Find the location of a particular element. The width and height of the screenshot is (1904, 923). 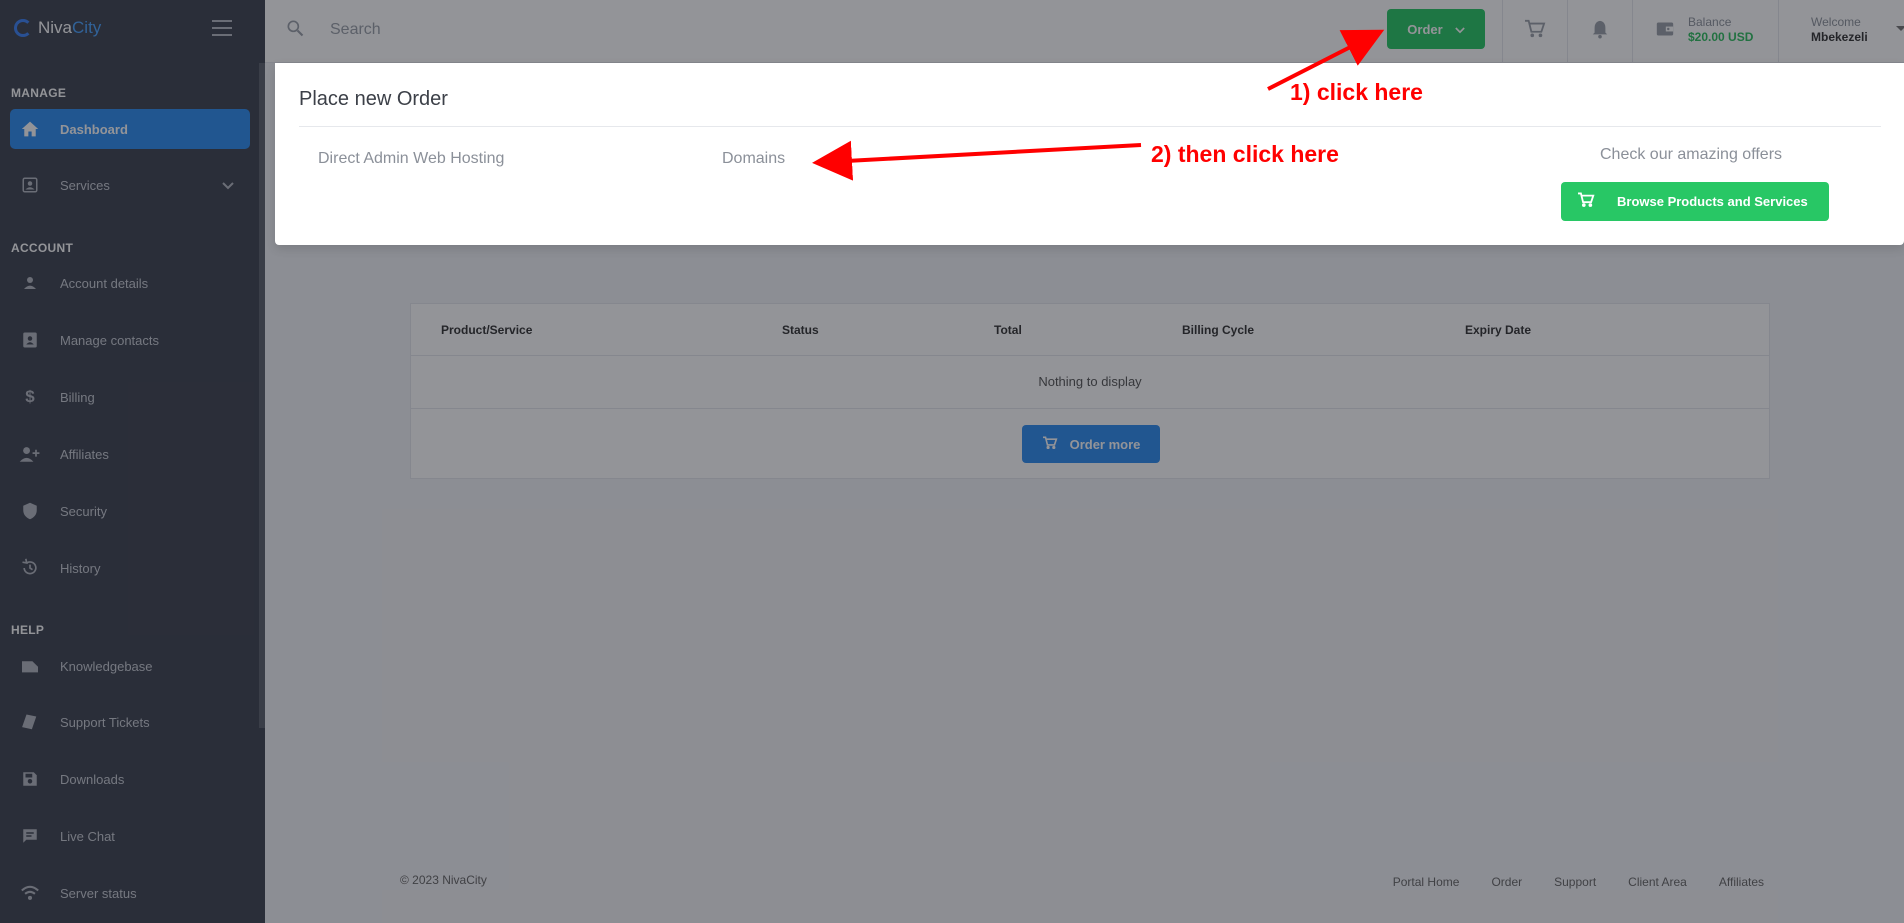

divider is located at coordinates (1090, 126).